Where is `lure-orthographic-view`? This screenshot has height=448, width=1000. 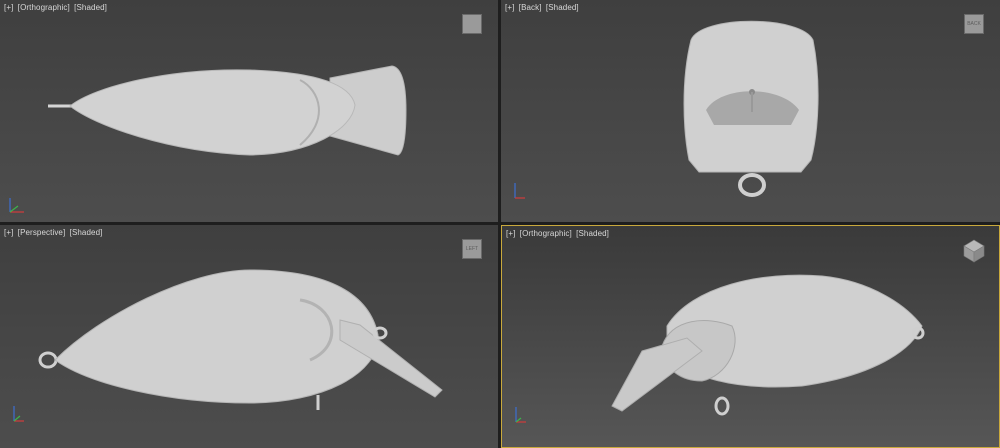
lure-orthographic-view is located at coordinates (768, 345).